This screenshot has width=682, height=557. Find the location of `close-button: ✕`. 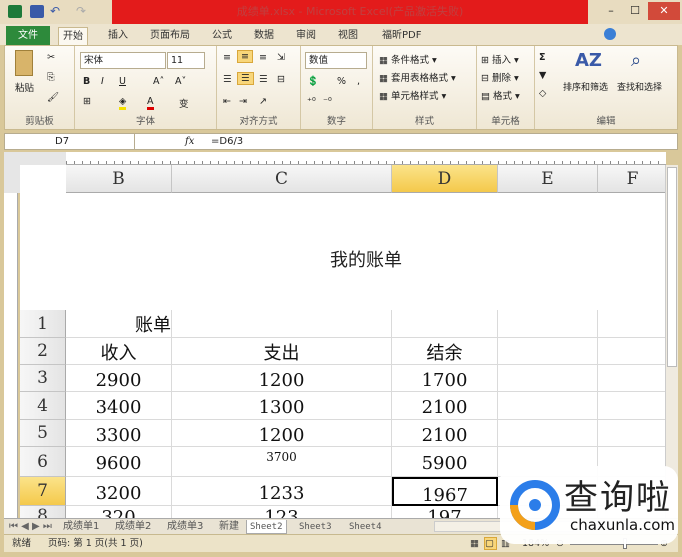

close-button: ✕ is located at coordinates (664, 11).